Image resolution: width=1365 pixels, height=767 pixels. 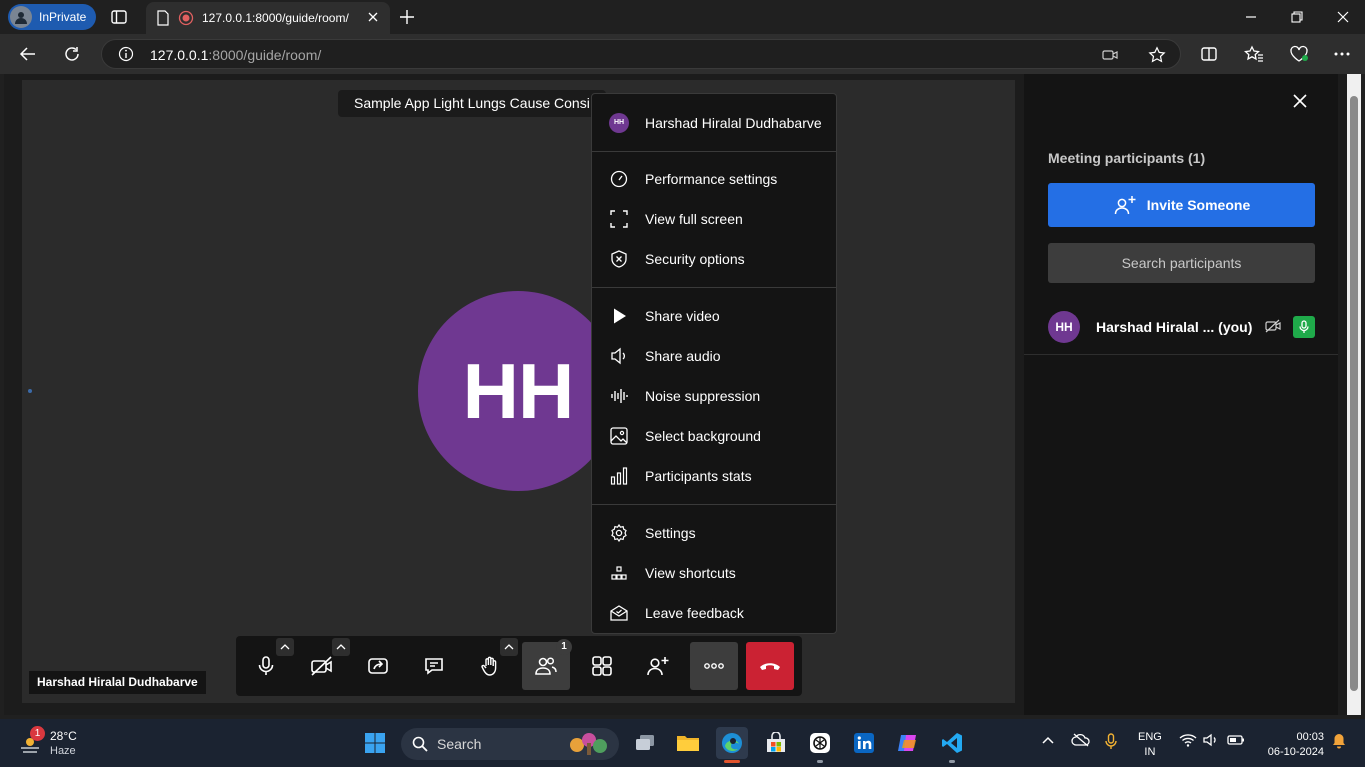 I want to click on browser-tab-bar: InPrivate 127.0.0.1:8000/guide/room/, so click(x=682, y=17).